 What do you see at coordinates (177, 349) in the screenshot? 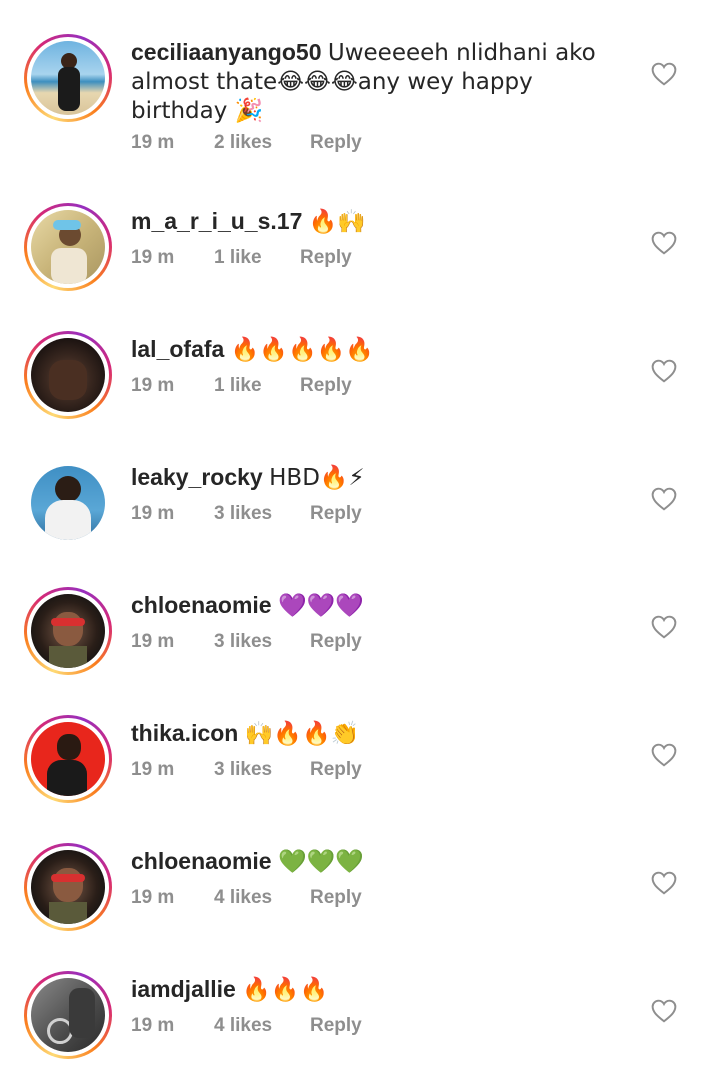
I see `comment-username: lal_ofafa` at bounding box center [177, 349].